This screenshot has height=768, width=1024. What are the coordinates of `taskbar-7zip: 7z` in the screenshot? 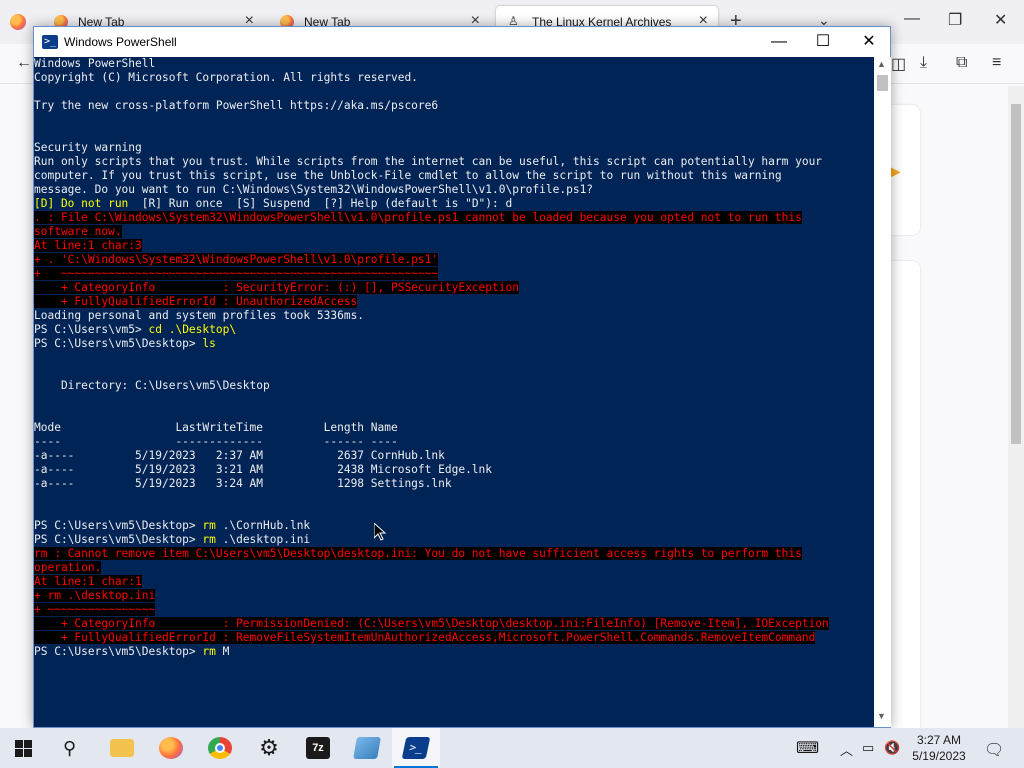 It's located at (318, 748).